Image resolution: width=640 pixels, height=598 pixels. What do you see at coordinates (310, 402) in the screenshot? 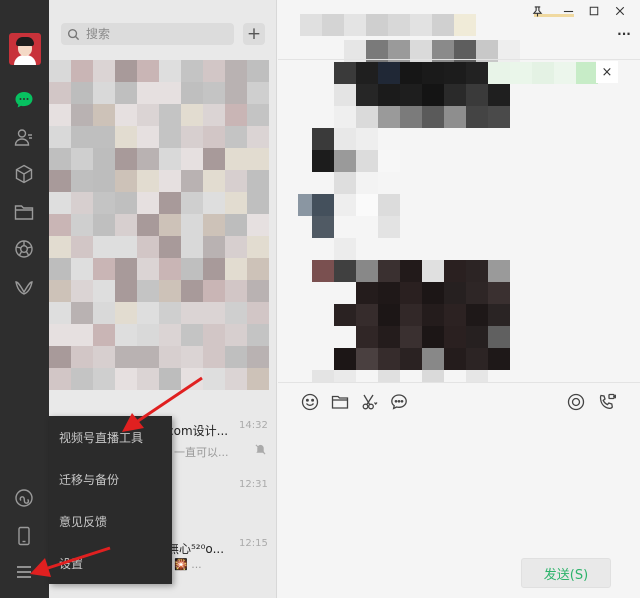
I see `emoji-icon` at bounding box center [310, 402].